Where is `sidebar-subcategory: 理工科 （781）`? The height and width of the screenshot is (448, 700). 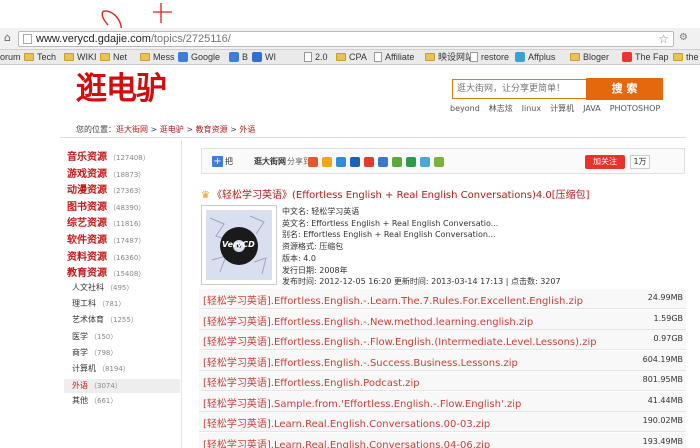
sidebar-subcategory: 理工科 （781） is located at coordinates (98, 303).